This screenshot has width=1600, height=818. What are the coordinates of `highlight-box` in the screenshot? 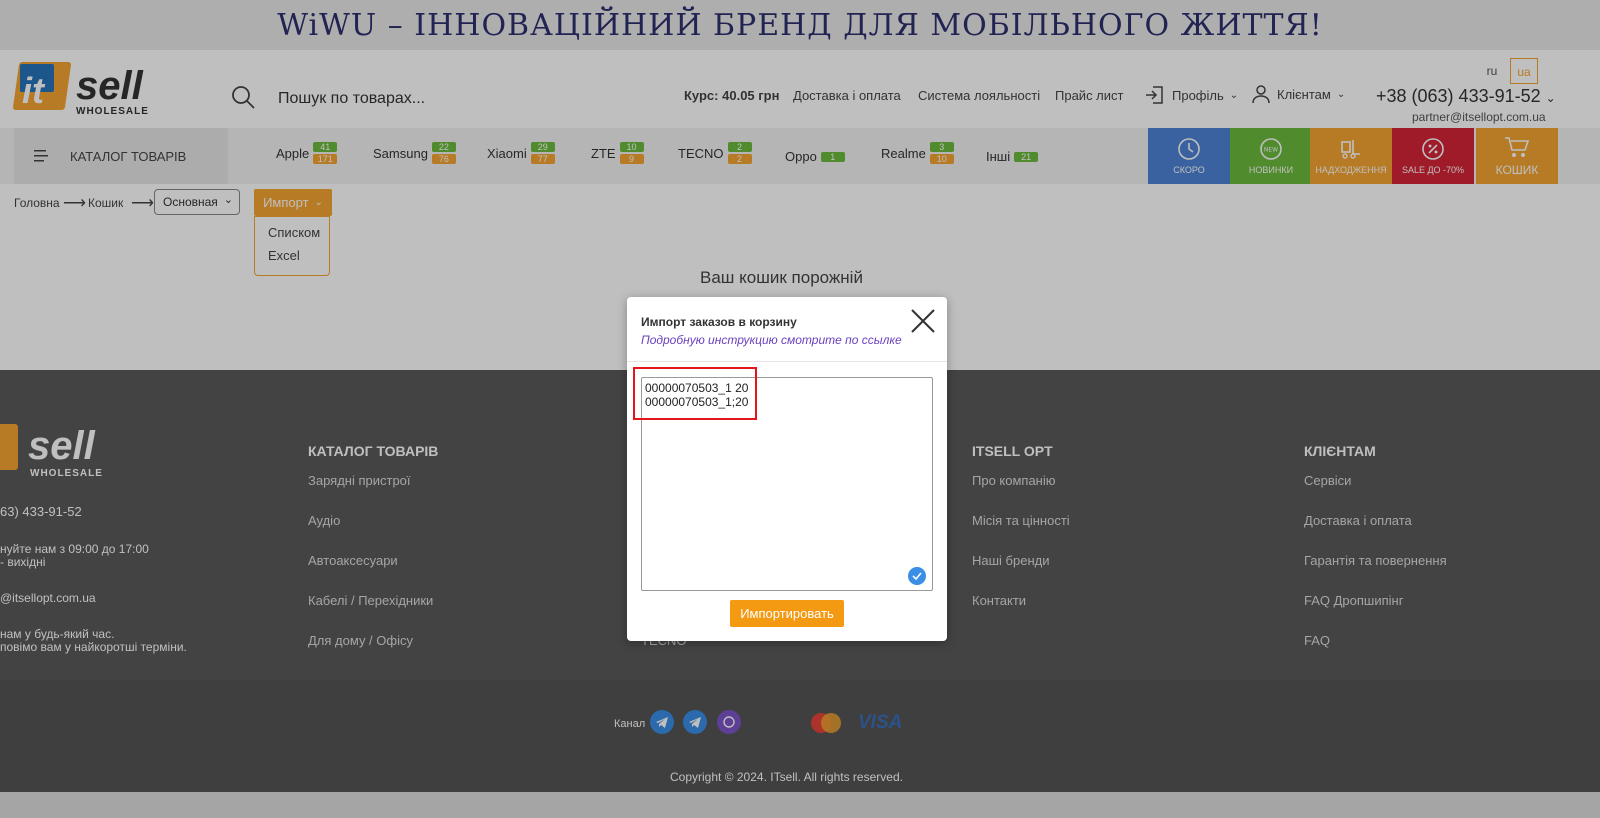 It's located at (695, 393).